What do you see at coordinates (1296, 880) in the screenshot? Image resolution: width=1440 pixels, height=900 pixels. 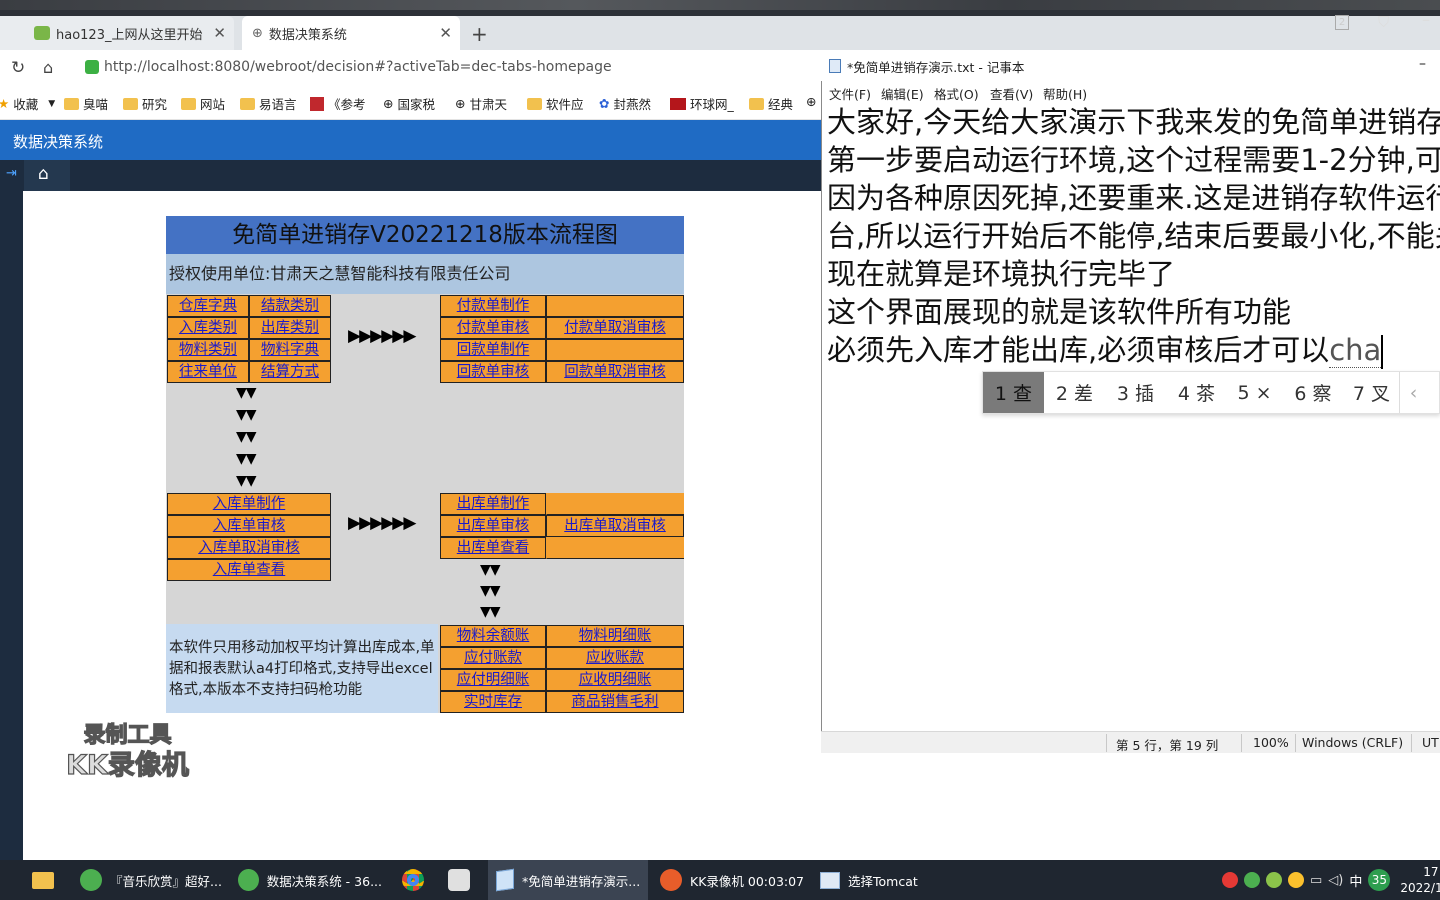 I see `security-icon` at bounding box center [1296, 880].